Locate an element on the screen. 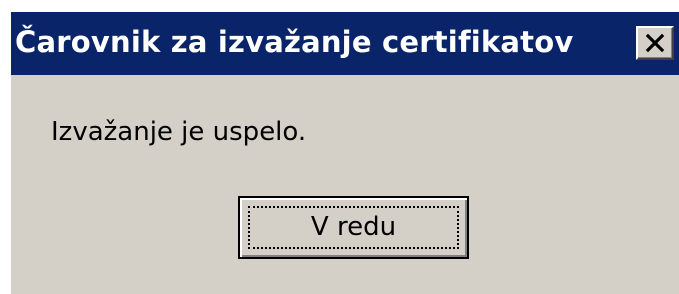 The width and height of the screenshot is (679, 294). close-button is located at coordinates (655, 43).